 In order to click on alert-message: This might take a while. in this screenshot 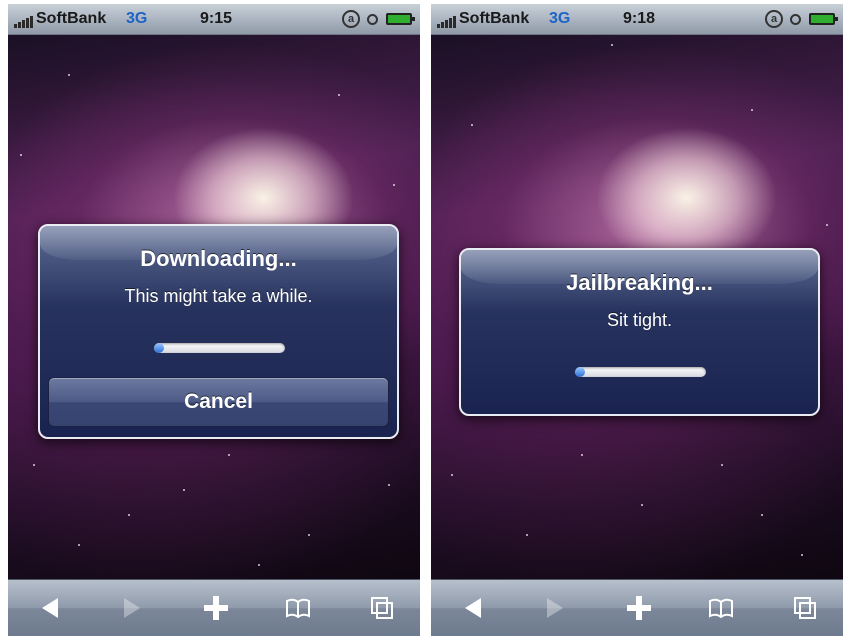, I will do `click(218, 296)`.